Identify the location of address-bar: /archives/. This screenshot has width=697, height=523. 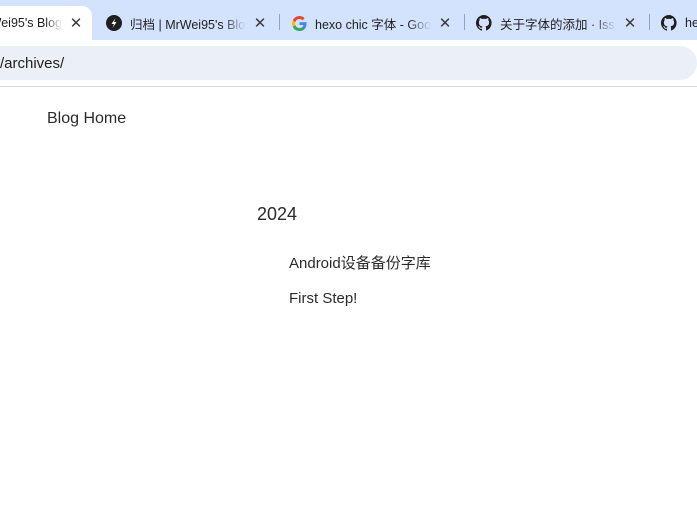
(348, 63).